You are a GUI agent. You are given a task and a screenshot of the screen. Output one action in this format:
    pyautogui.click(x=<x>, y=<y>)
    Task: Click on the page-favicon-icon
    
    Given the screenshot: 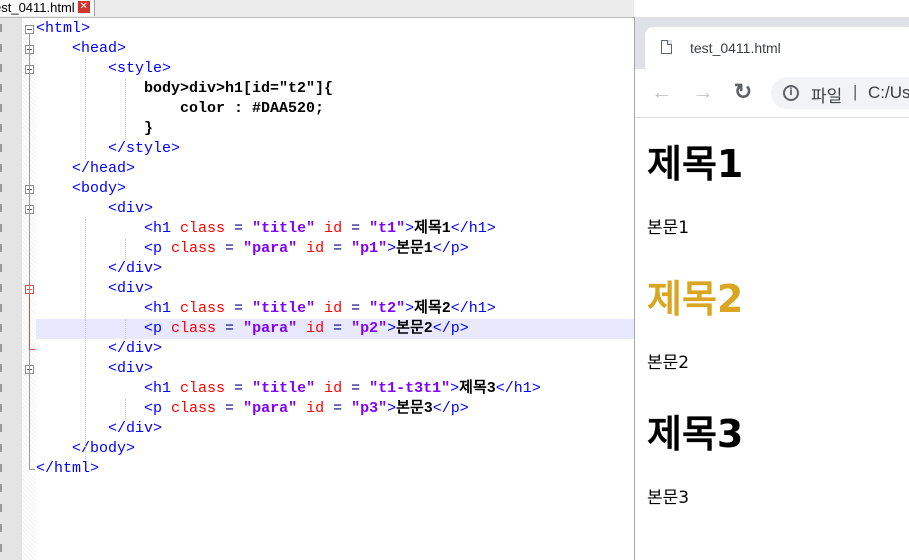 What is the action you would take?
    pyautogui.click(x=666, y=47)
    